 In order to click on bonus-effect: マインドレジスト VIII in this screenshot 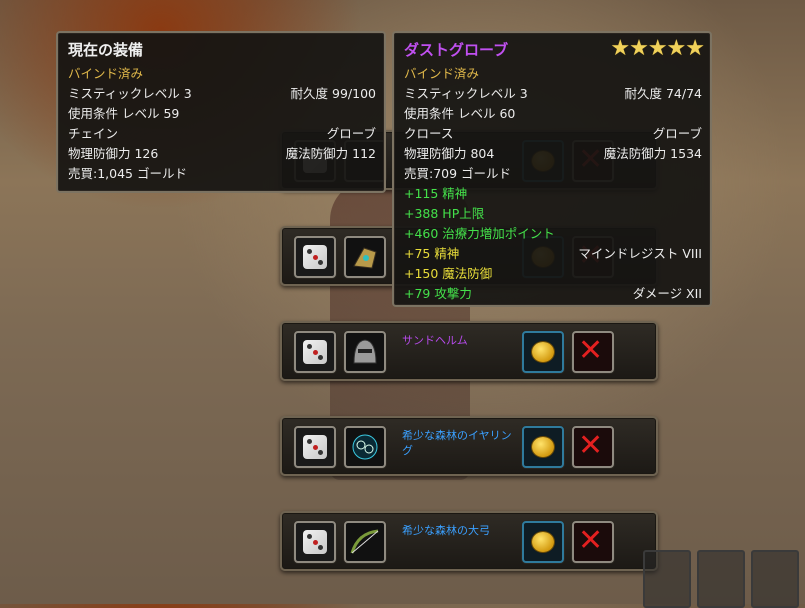, I will do `click(640, 253)`.